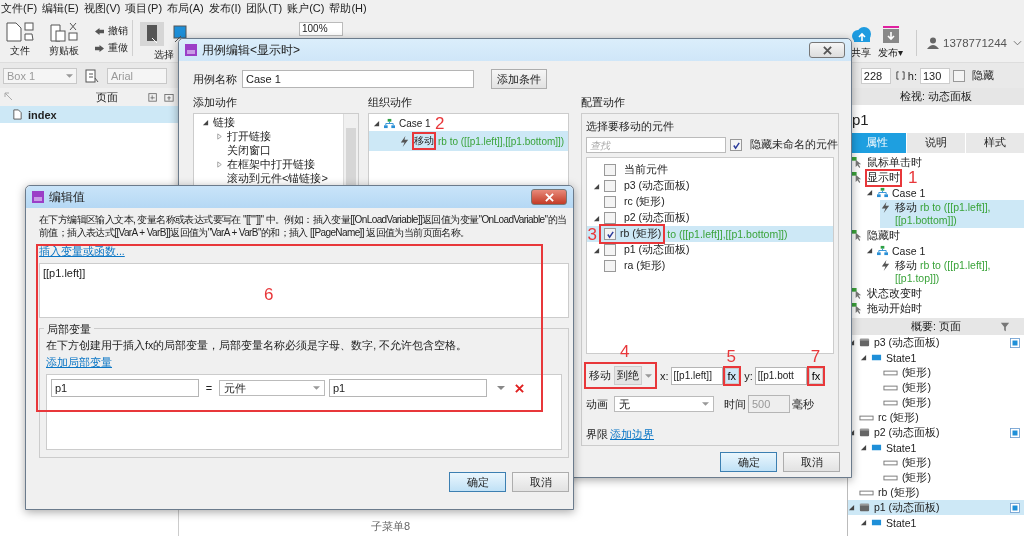 The image size is (1024, 536). Describe the element at coordinates (942, 522) in the screenshot. I see `outline-row: State1` at that location.